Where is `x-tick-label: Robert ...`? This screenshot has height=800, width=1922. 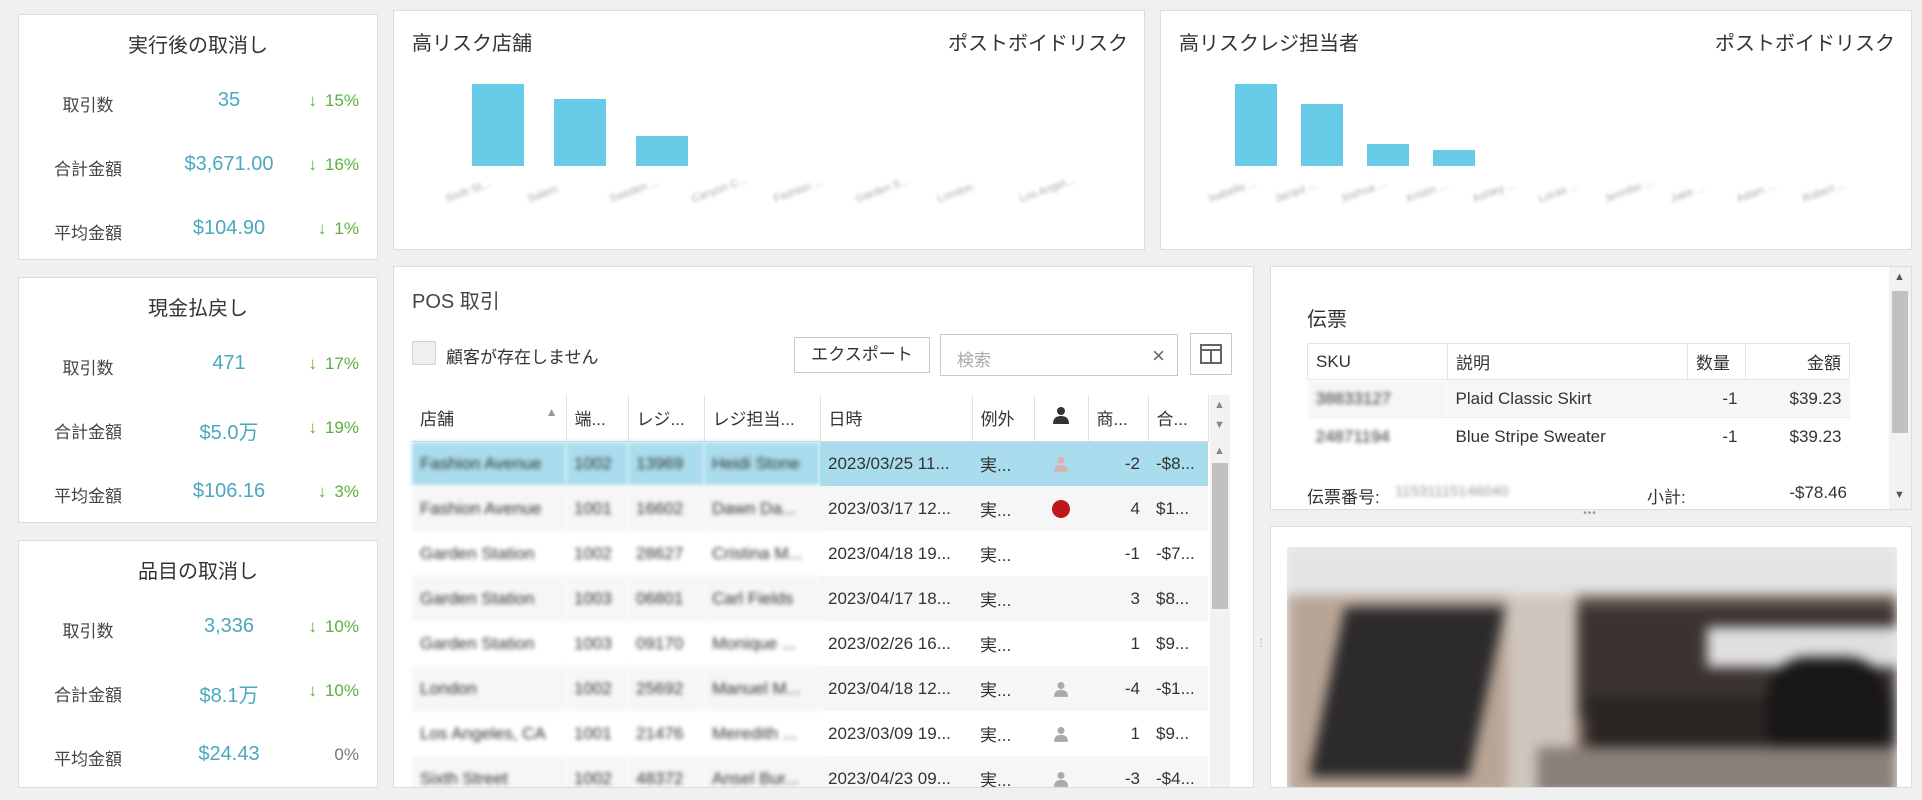
x-tick-label: Robert ... is located at coordinates (1824, 192).